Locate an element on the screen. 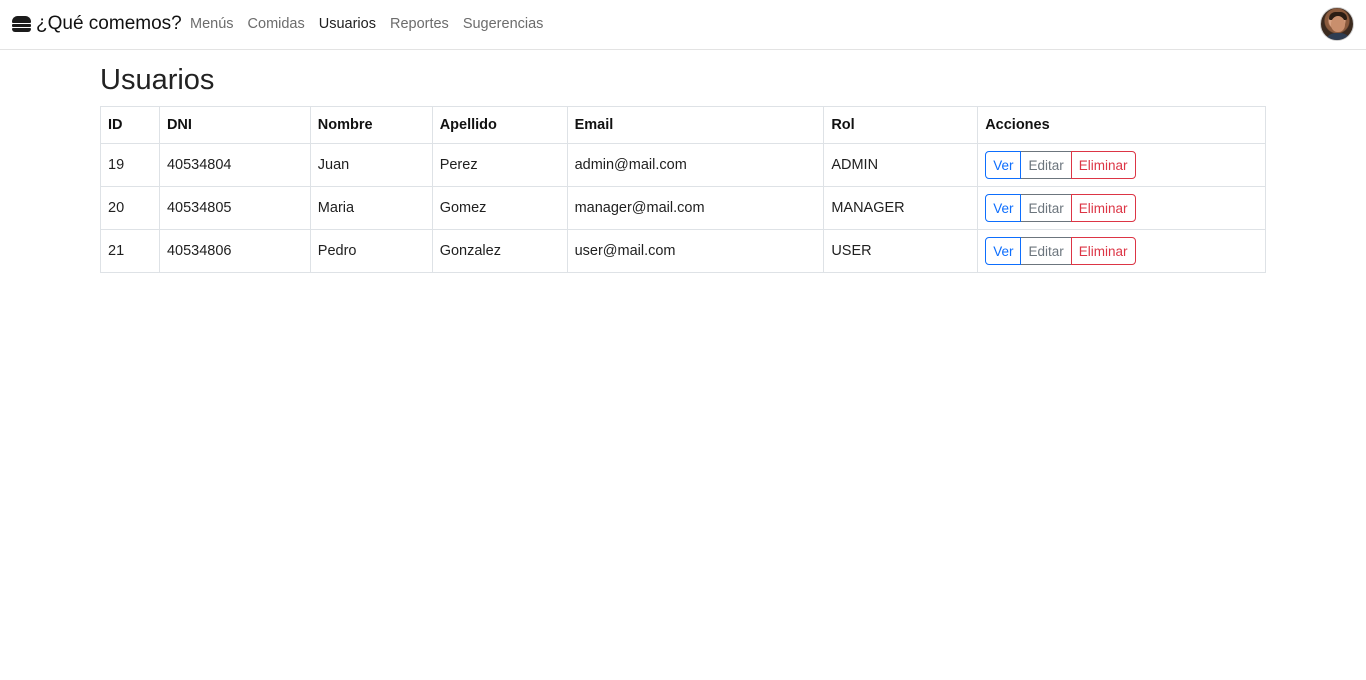 This screenshot has height=680, width=1366. user-avatar is located at coordinates (1337, 24).